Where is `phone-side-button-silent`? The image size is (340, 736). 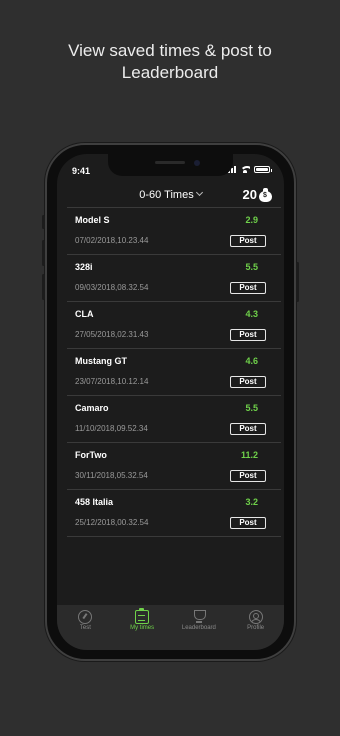
phone-side-button-silent is located at coordinates (43, 222).